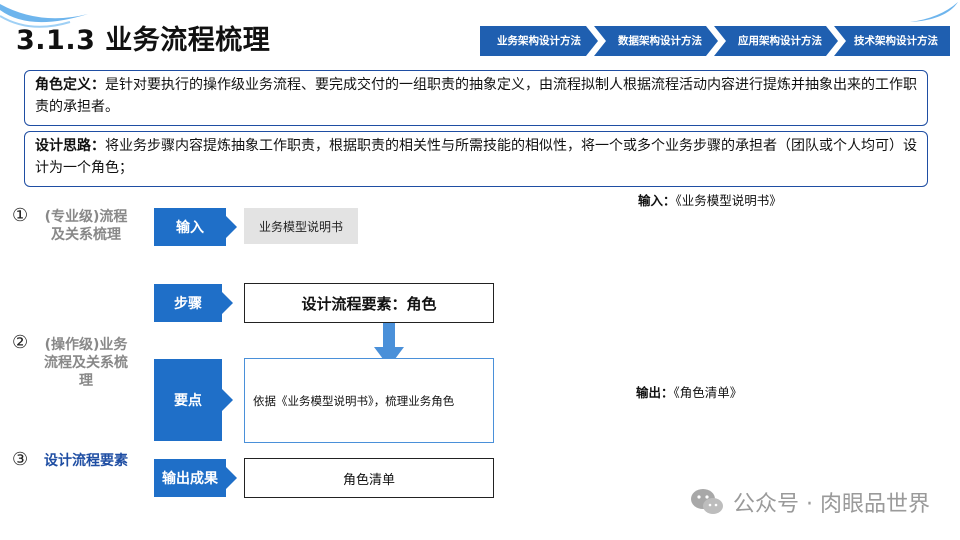  What do you see at coordinates (369, 303) in the screenshot?
I see `steps-value-box: 设计流程要素：角色` at bounding box center [369, 303].